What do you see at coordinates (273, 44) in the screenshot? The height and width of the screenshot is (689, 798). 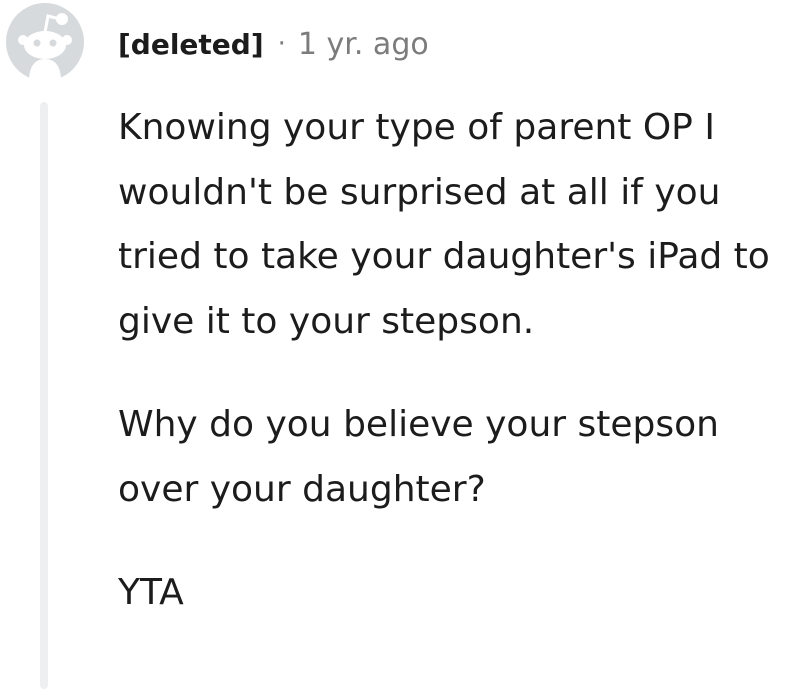 I see `comment-meta: [deleted] · 1 yr. ago` at bounding box center [273, 44].